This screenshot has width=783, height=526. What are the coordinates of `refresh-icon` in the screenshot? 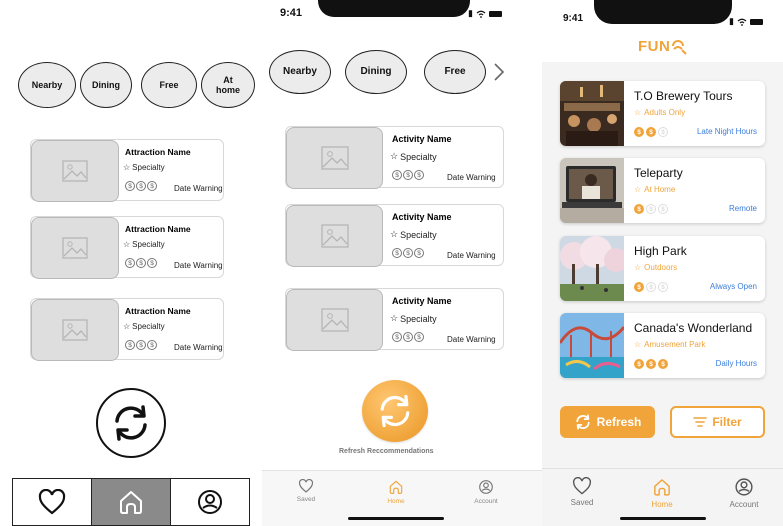 It's located at (395, 411).